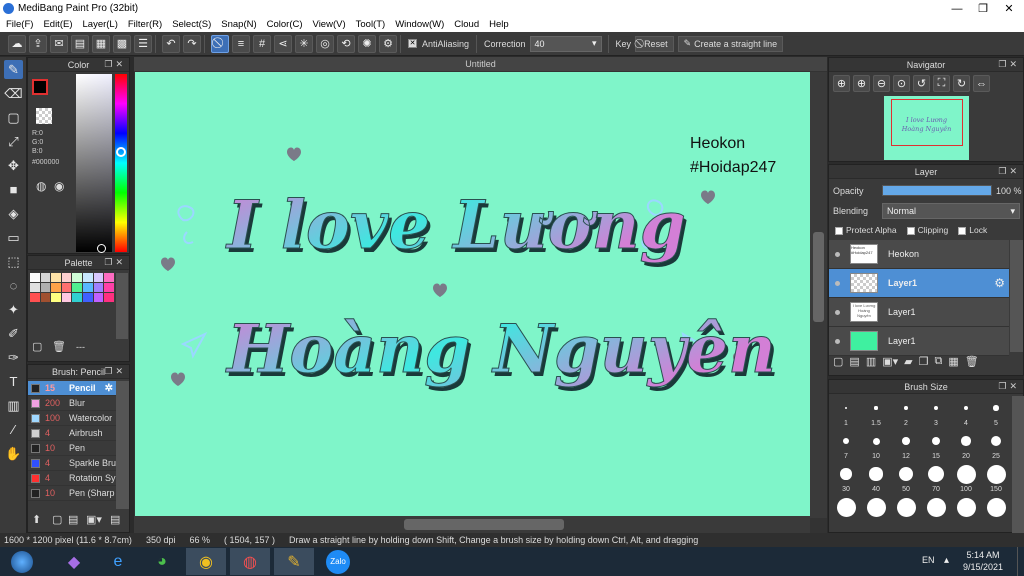 Image resolution: width=1024 pixels, height=576 pixels. Describe the element at coordinates (59, 43) in the screenshot. I see `comment-icon: ✉` at that location.